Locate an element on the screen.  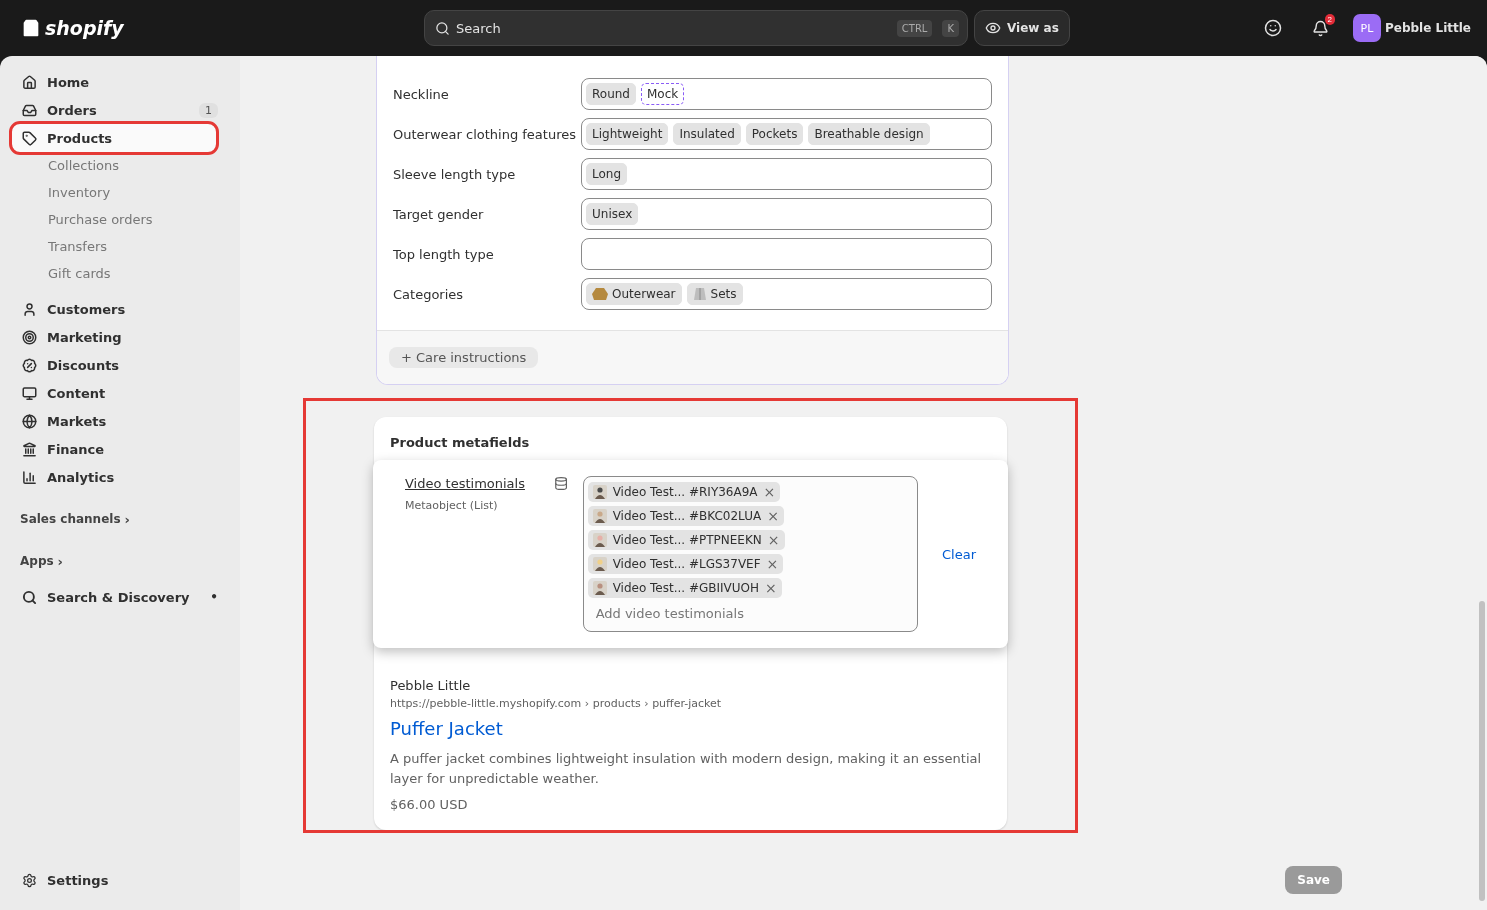
keyboard-key: CTRL is located at coordinates (914, 28).